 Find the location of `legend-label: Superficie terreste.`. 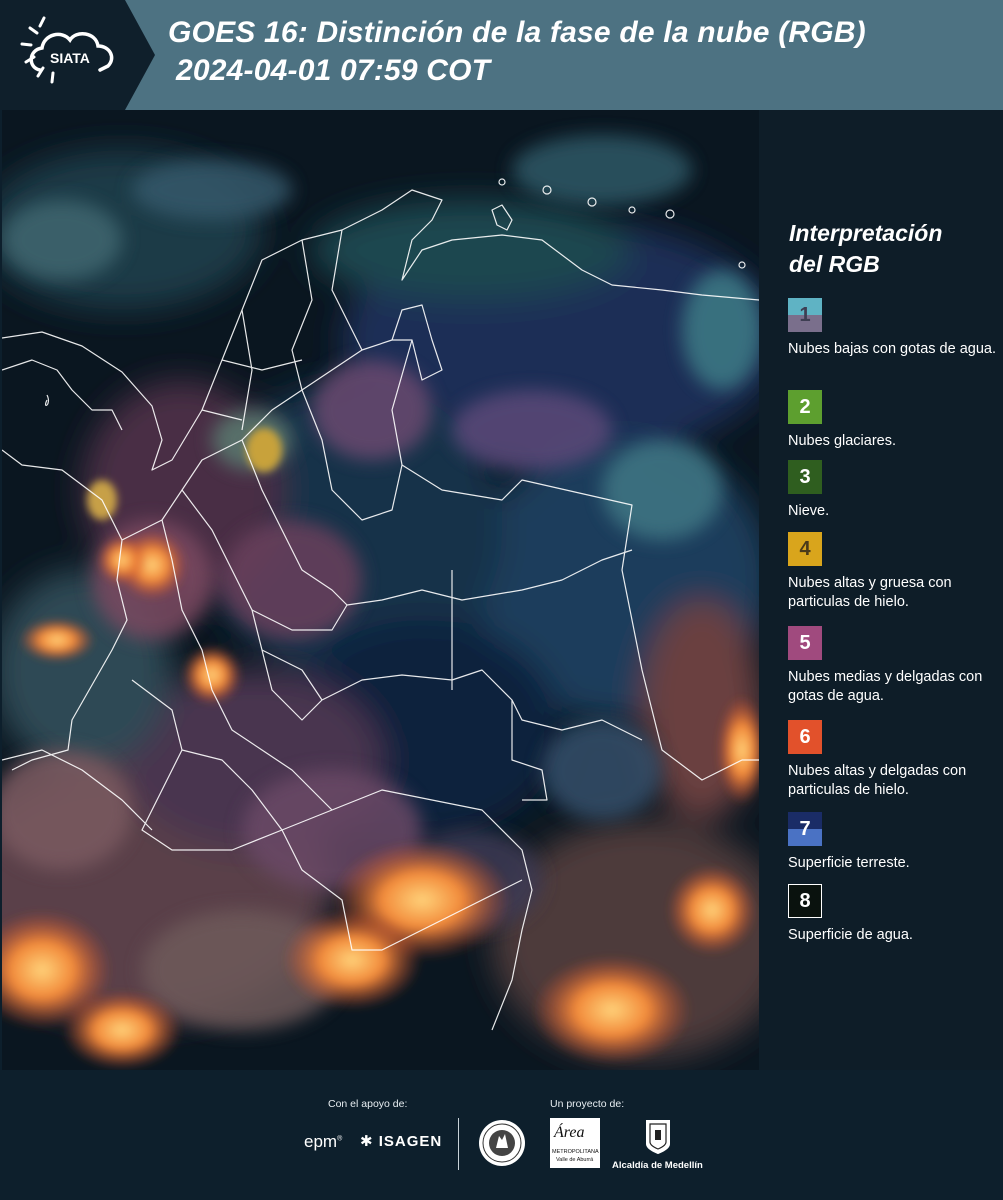

legend-label: Superficie terreste. is located at coordinates (849, 863).